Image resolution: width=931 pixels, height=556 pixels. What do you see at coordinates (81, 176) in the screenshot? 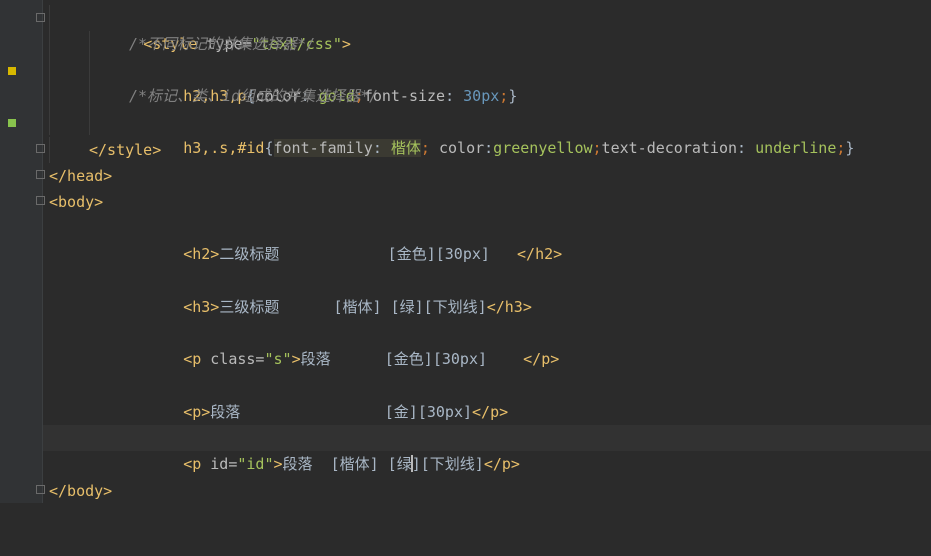
I see `head-close-tag: </head>` at bounding box center [81, 176].